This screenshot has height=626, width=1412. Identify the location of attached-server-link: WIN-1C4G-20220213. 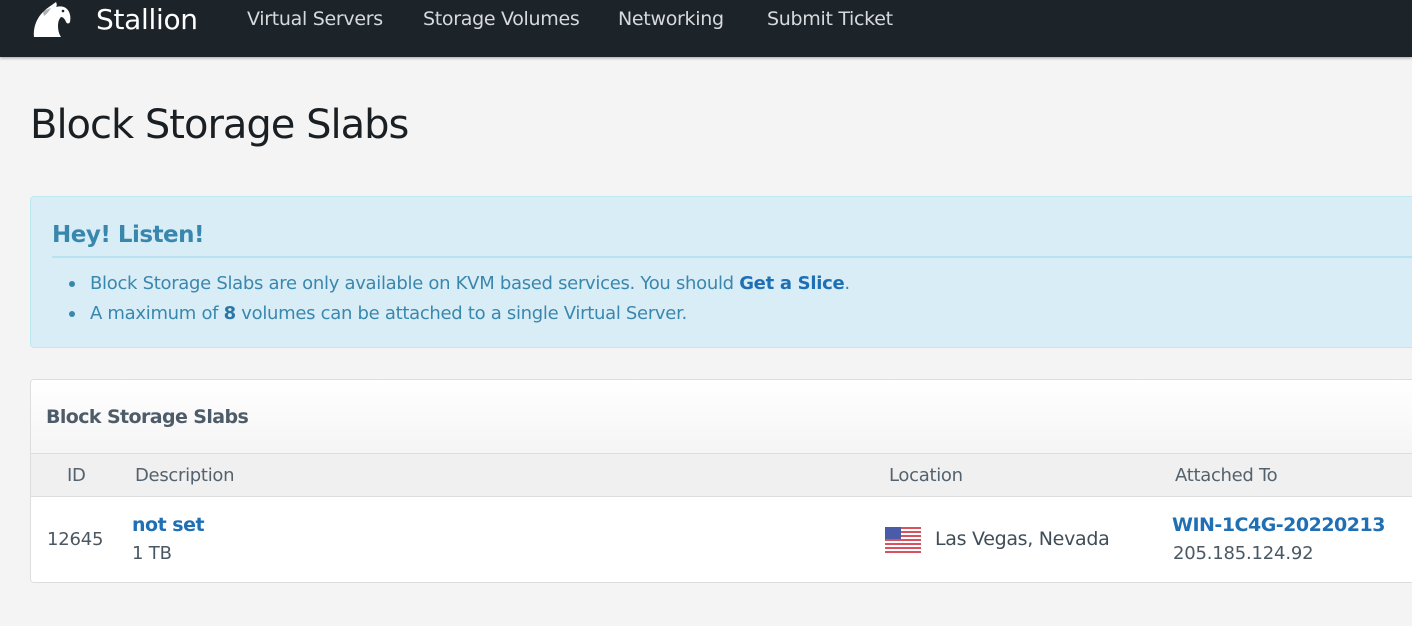
(1278, 525).